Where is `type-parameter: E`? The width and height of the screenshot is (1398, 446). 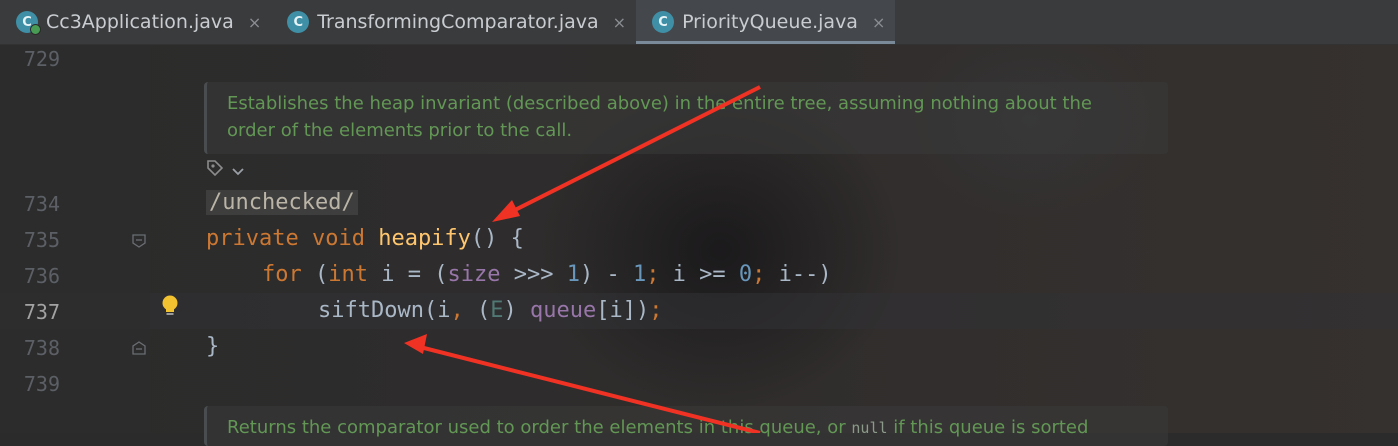
type-parameter: E is located at coordinates (497, 310).